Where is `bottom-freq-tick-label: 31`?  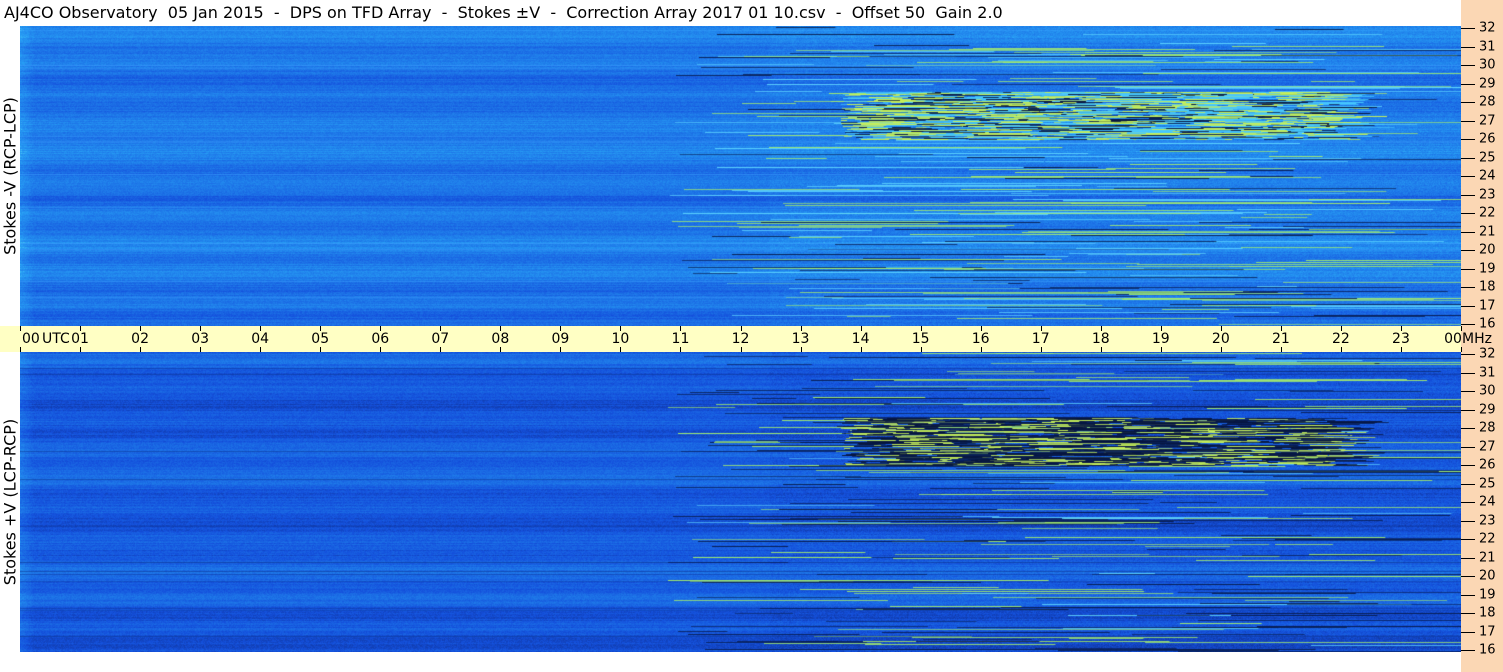
bottom-freq-tick-label: 31 is located at coordinates (1487, 372).